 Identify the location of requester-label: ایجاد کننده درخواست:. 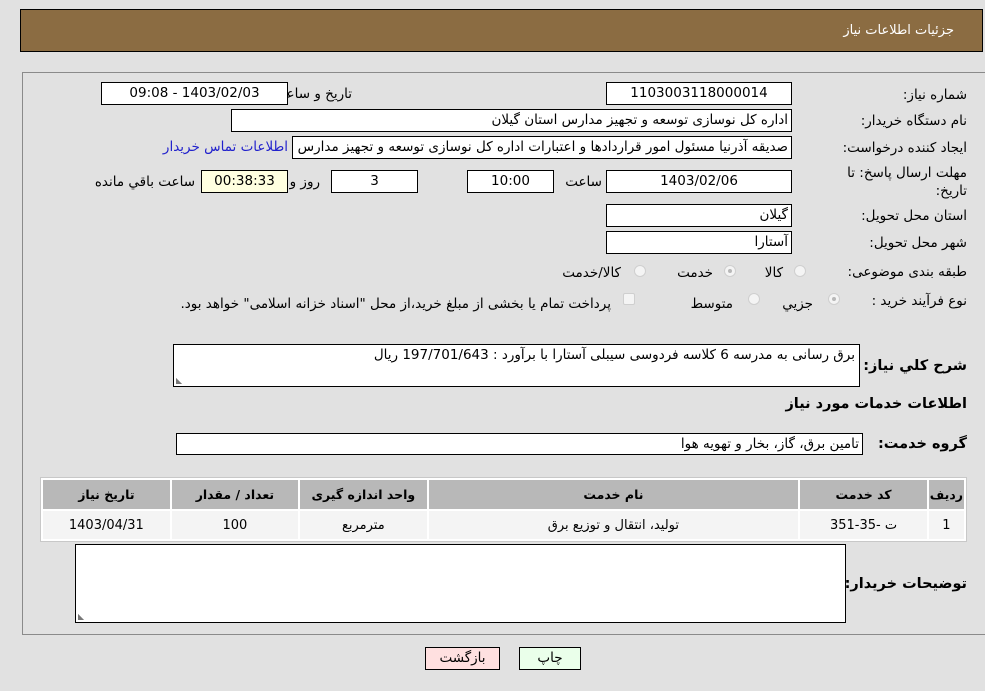
(904, 148).